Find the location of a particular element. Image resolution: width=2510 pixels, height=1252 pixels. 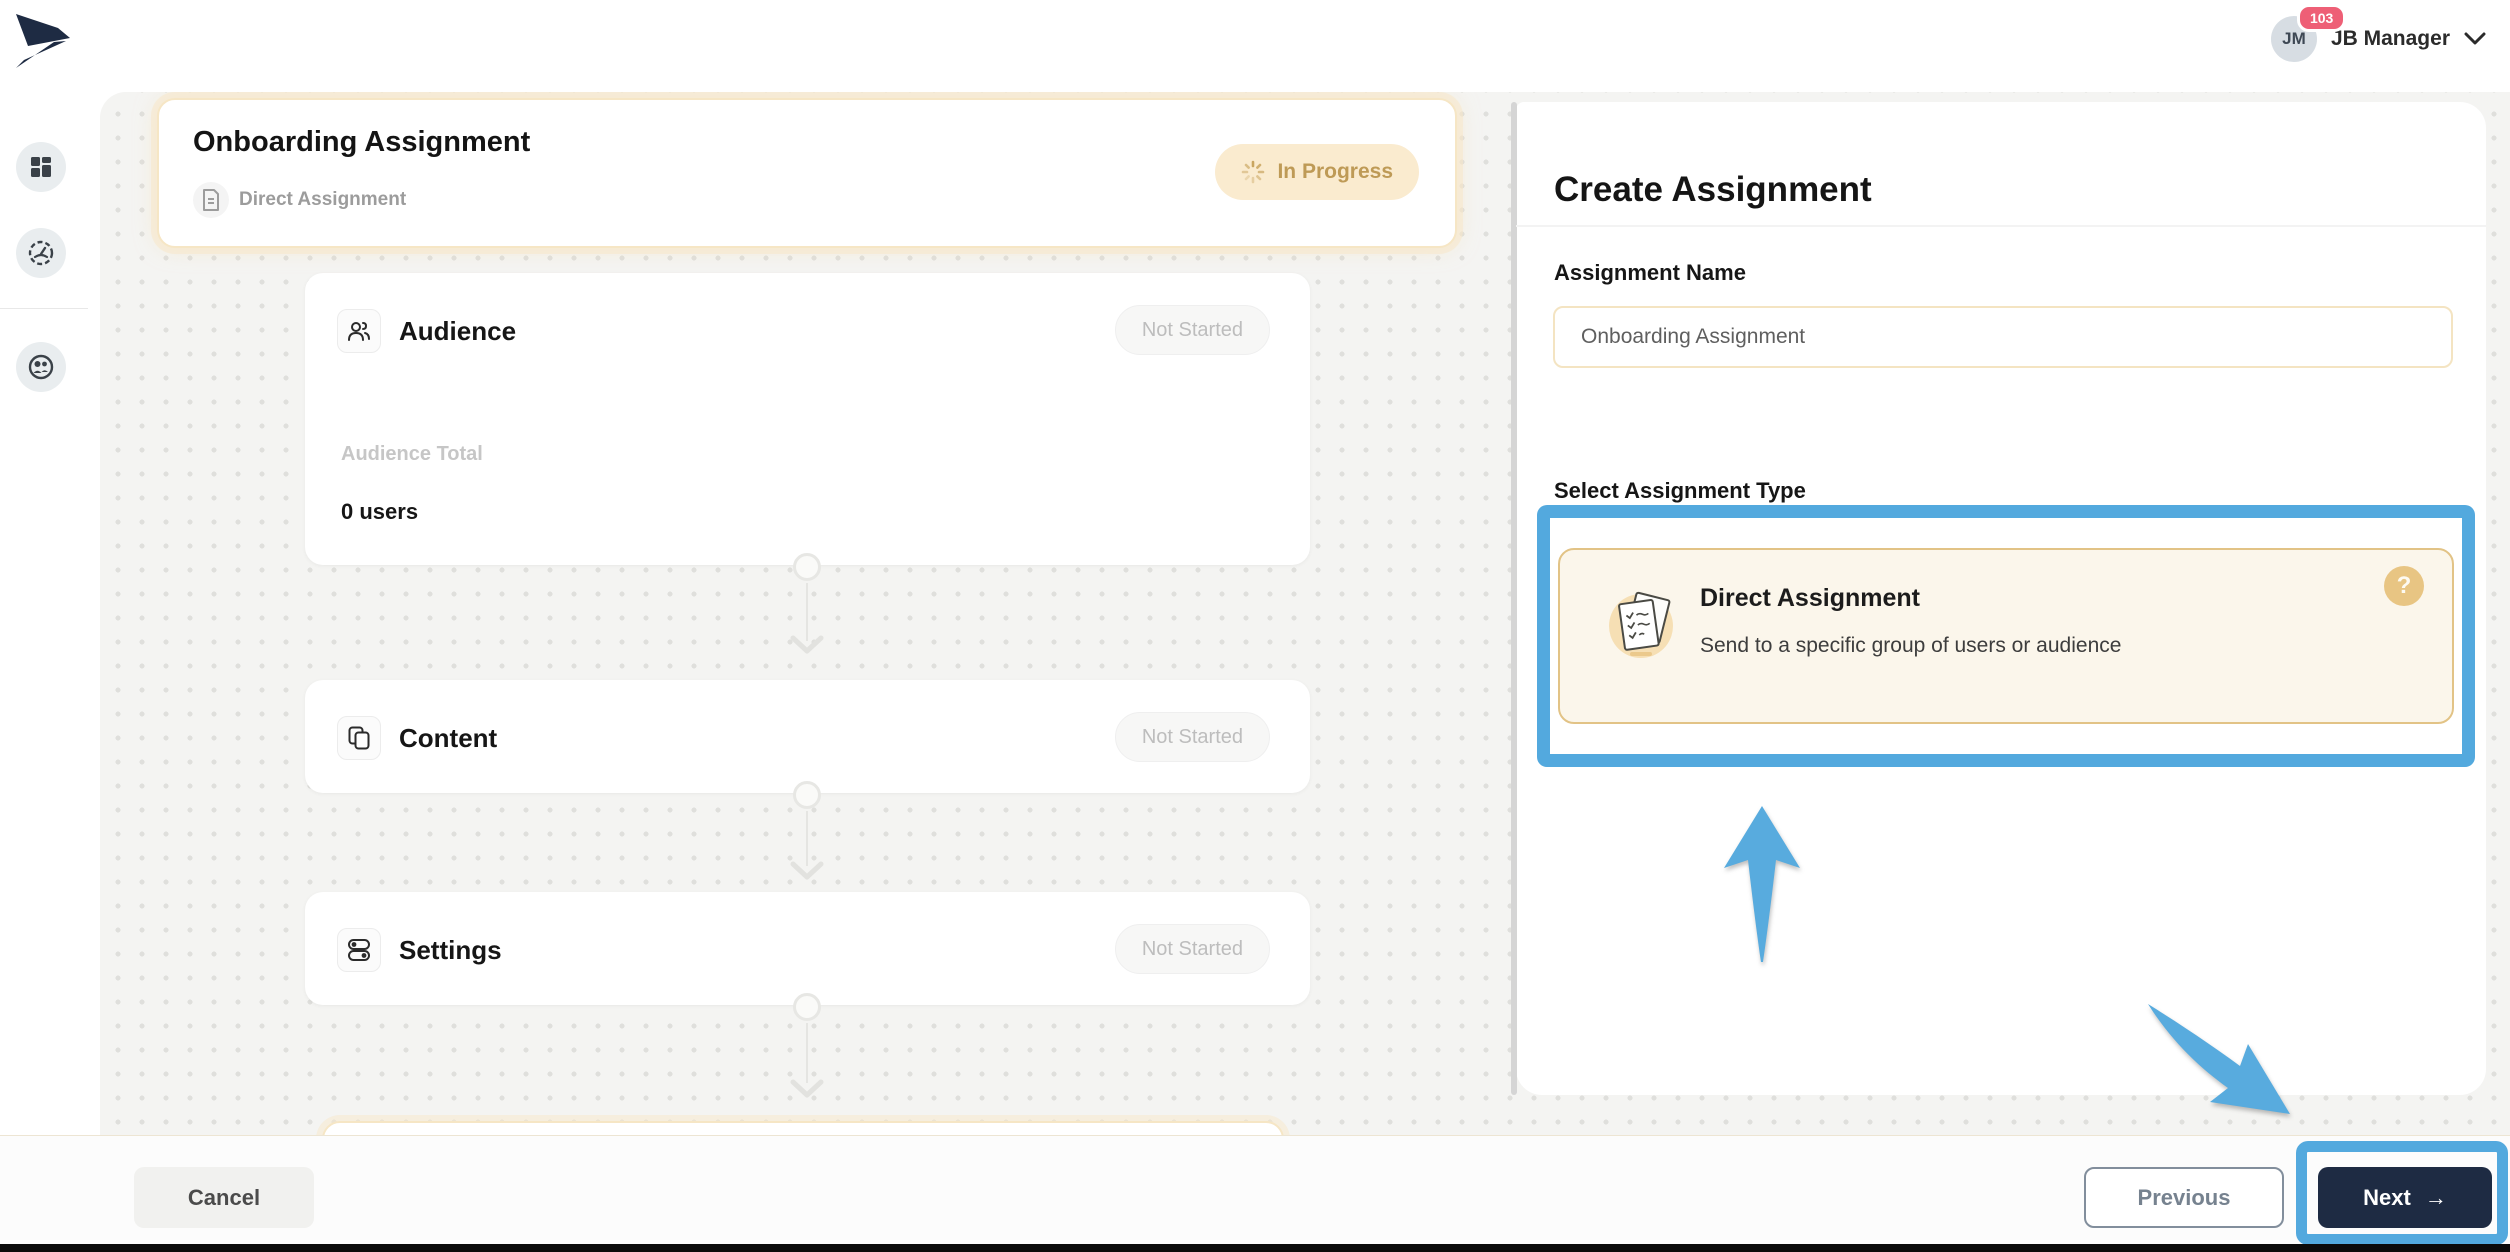

gauge-icon is located at coordinates (41, 253).